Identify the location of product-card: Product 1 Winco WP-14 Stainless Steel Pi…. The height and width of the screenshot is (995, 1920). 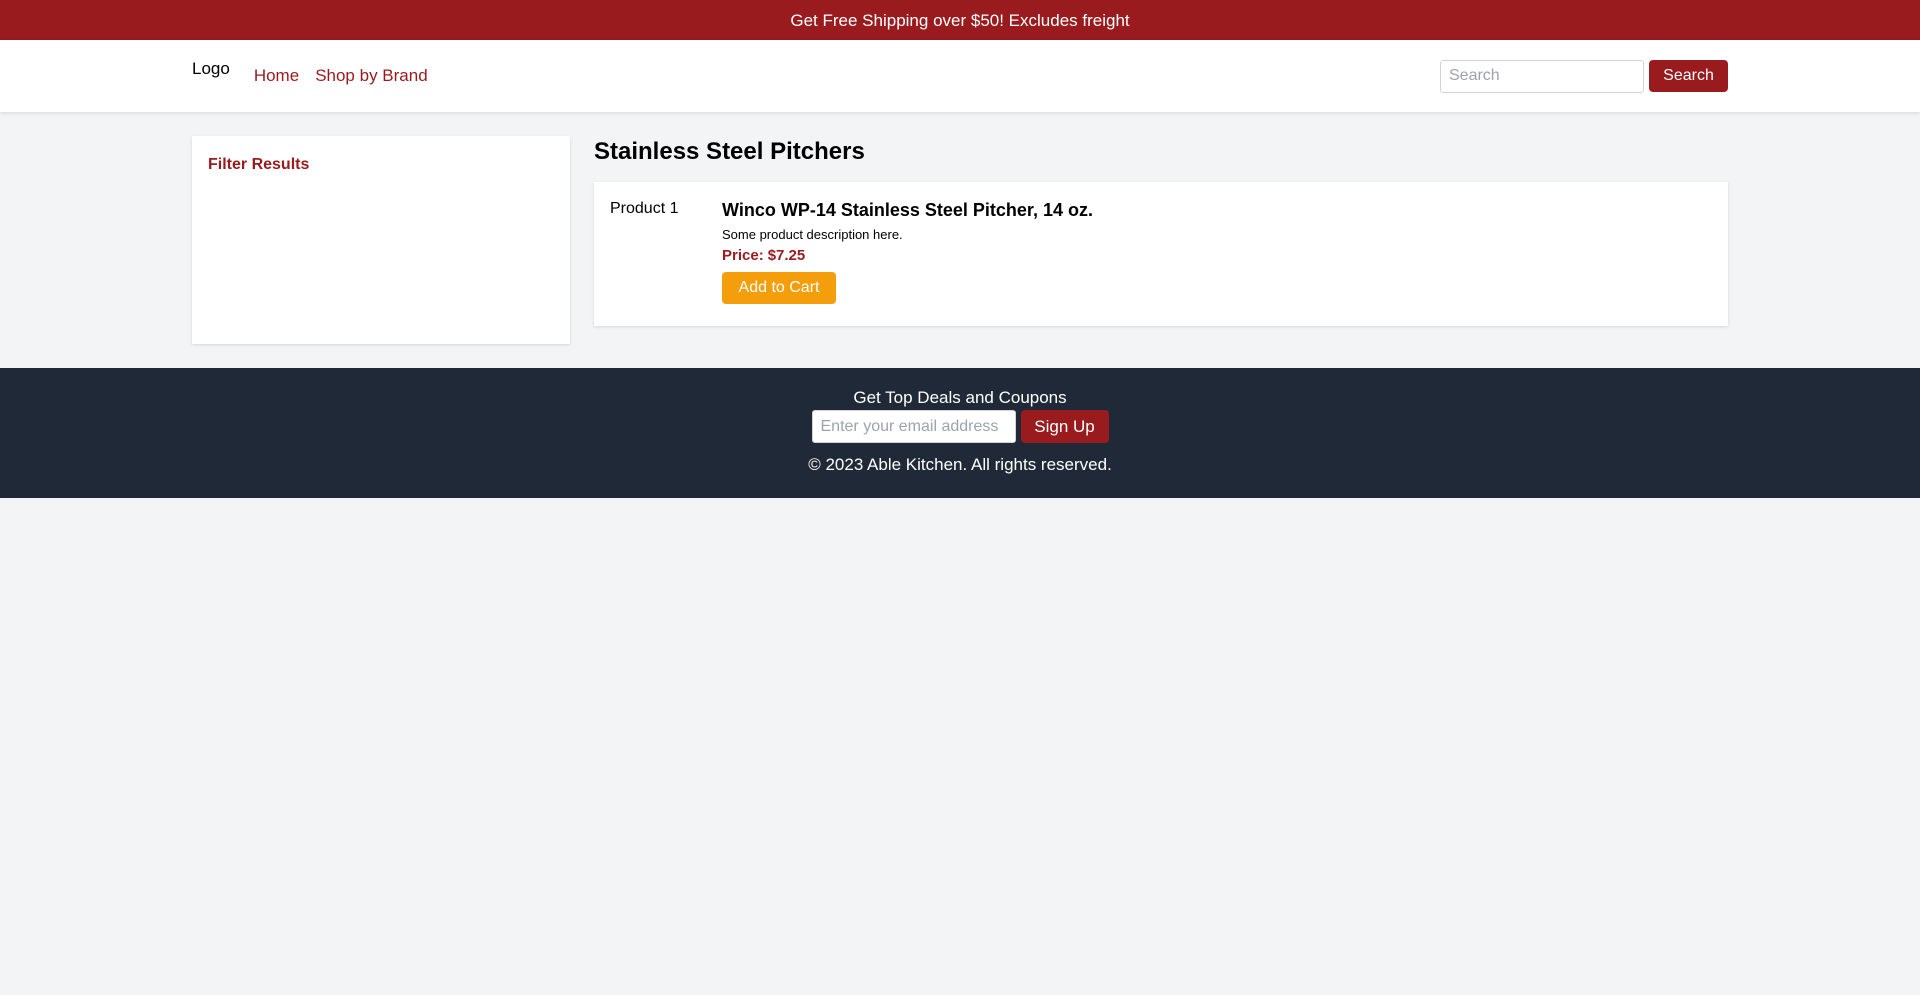
(1161, 254).